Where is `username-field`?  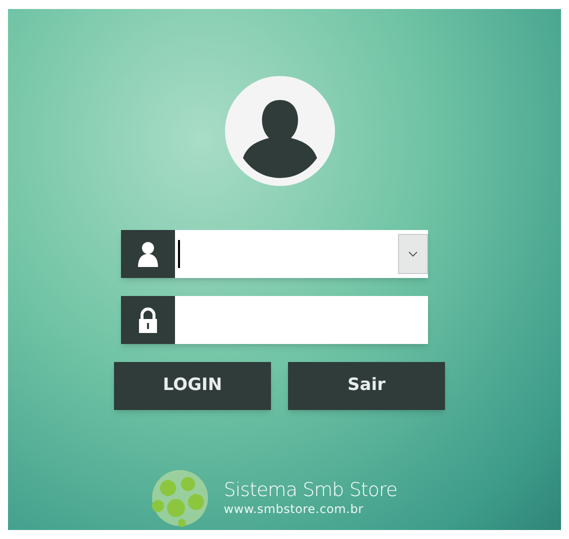 username-field is located at coordinates (301, 254).